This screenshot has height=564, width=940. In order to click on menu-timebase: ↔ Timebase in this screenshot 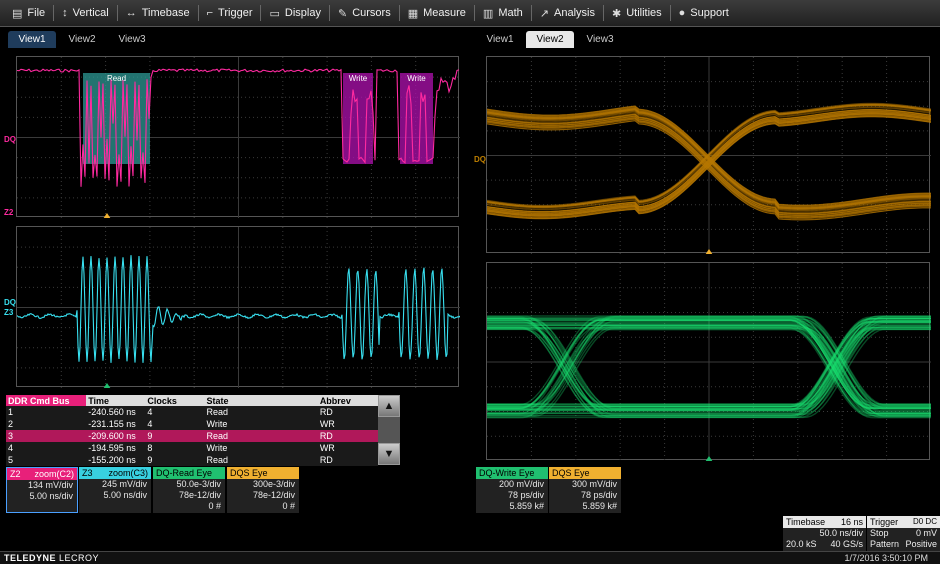, I will do `click(158, 13)`.